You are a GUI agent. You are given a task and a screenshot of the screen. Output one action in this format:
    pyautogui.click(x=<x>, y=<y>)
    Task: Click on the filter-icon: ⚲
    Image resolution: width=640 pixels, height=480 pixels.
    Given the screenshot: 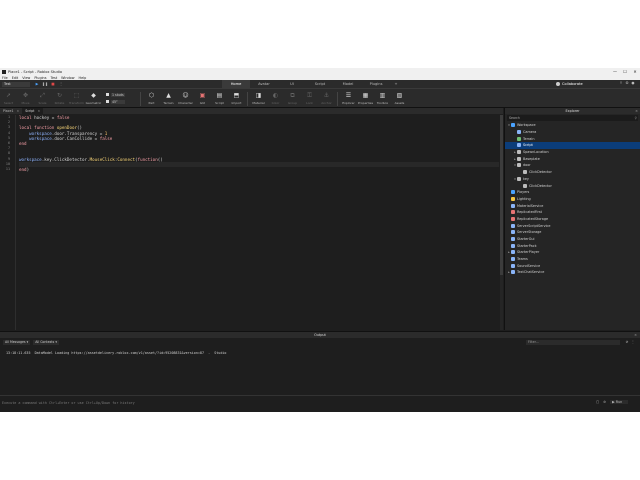 What is the action you would take?
    pyautogui.click(x=636, y=118)
    